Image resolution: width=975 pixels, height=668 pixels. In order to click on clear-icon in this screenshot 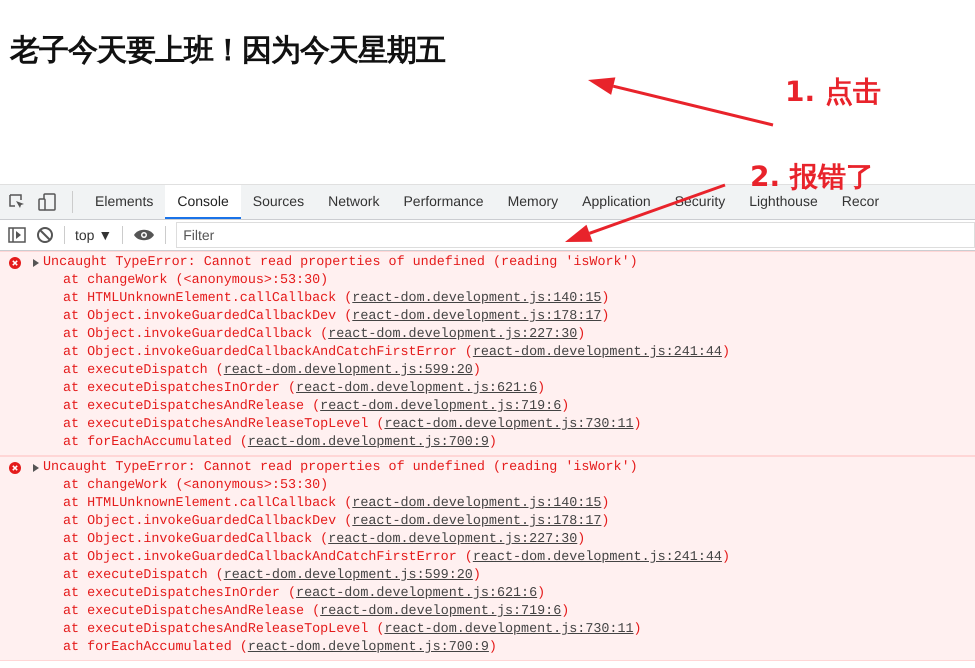, I will do `click(45, 235)`.